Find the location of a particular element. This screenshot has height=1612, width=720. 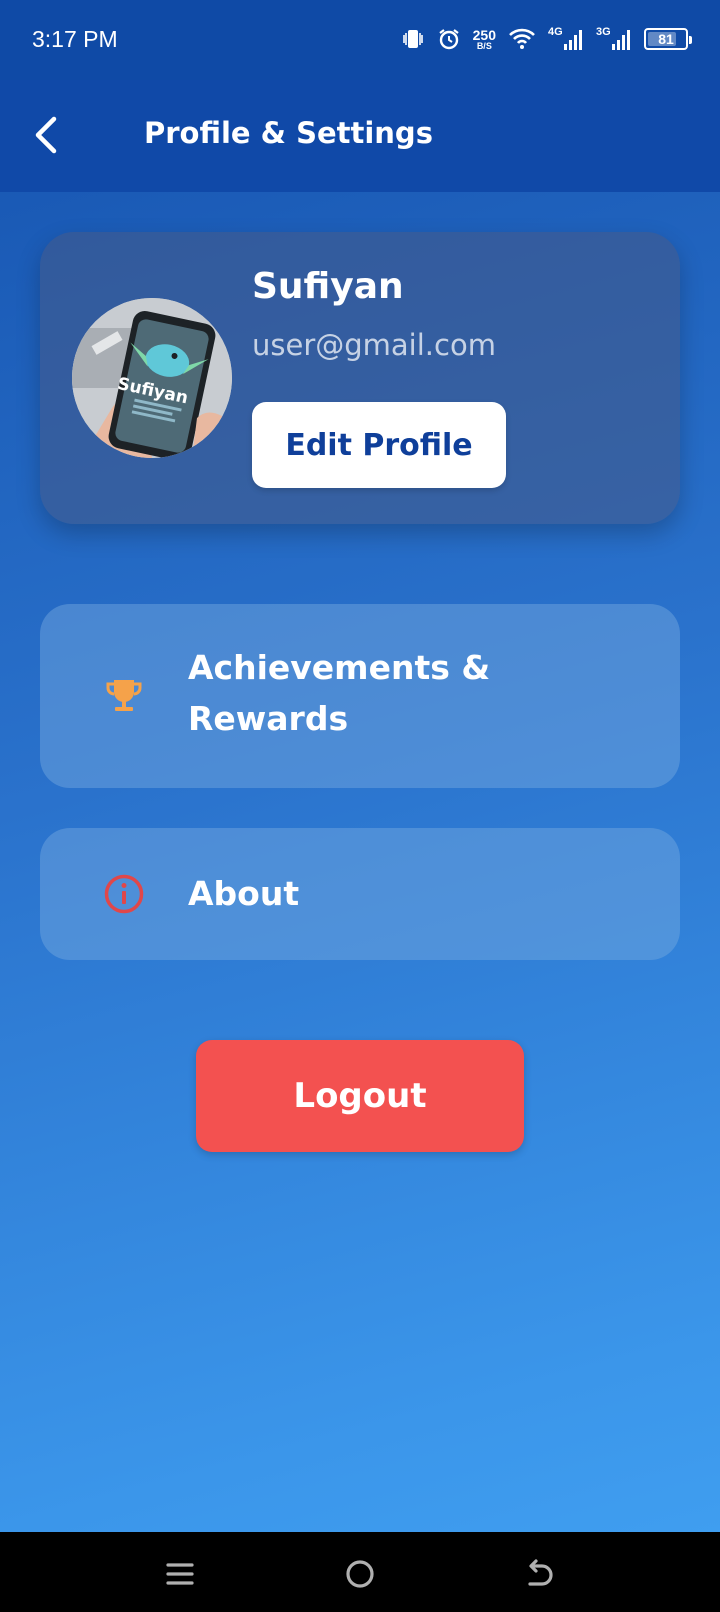

menu-item-achievements: Achievements & Rewards is located at coordinates (360, 696).